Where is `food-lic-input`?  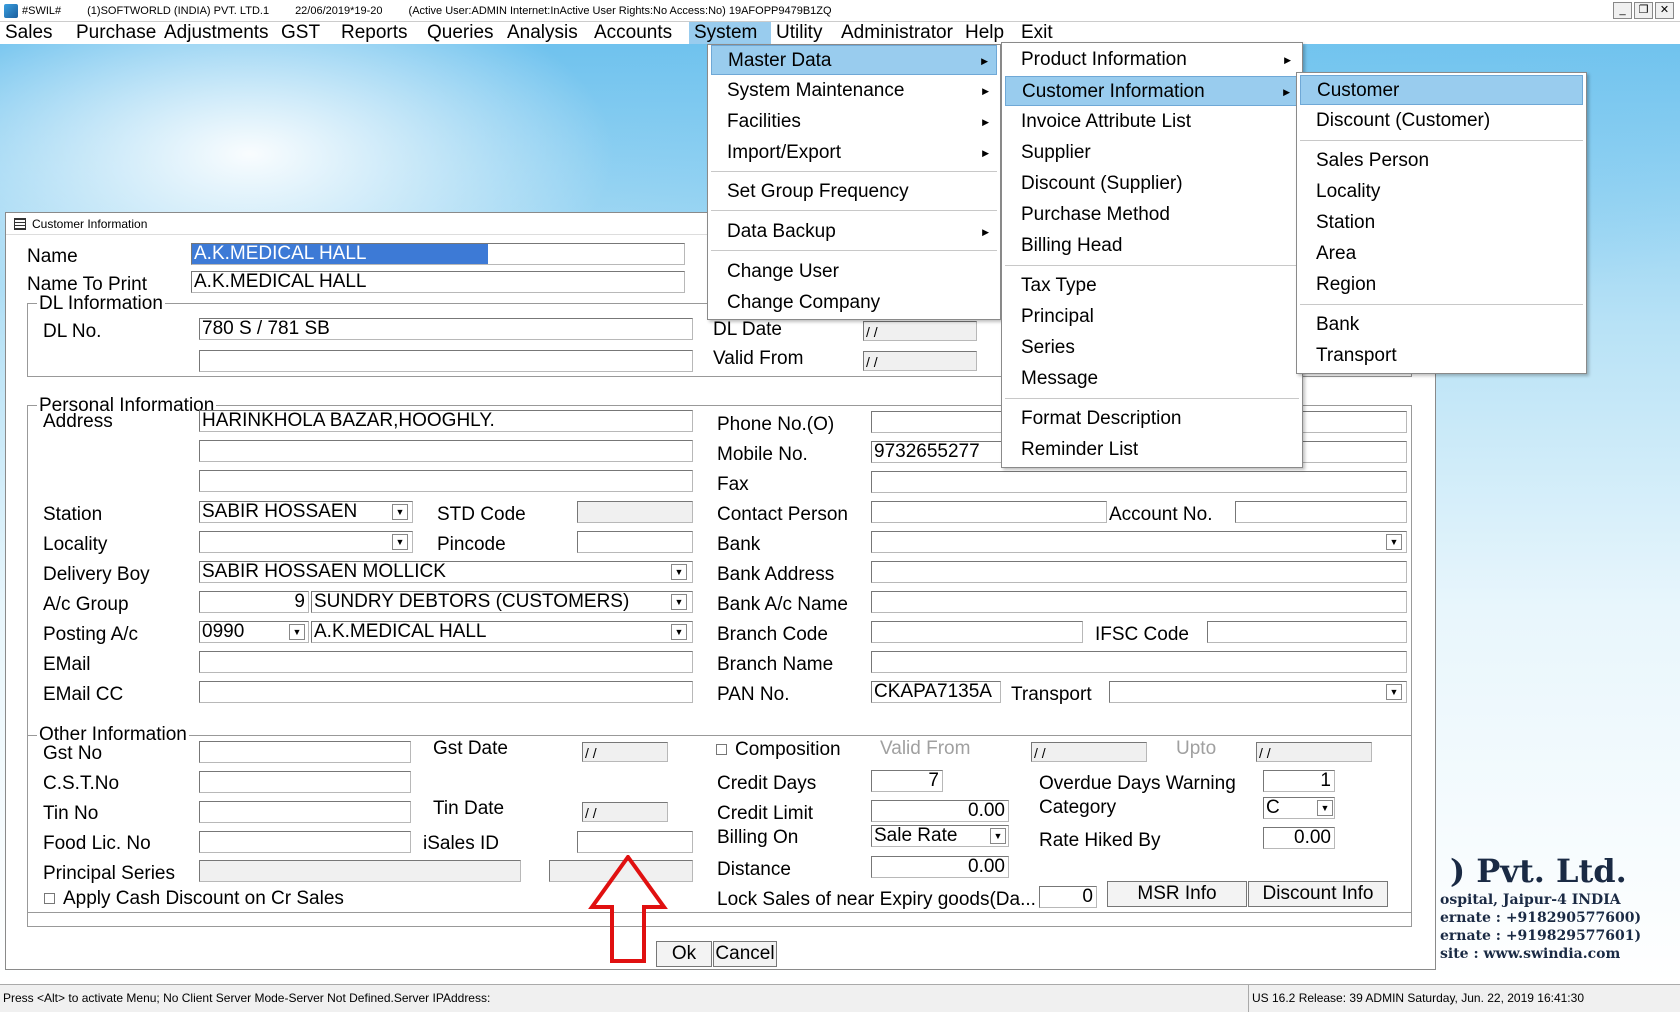 food-lic-input is located at coordinates (305, 842).